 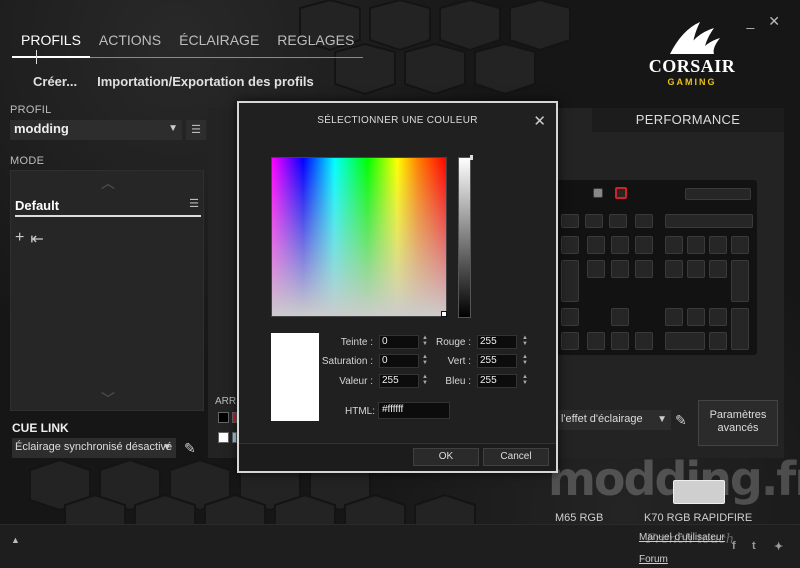 I want to click on corsair-icon: ✦, so click(x=778, y=546).